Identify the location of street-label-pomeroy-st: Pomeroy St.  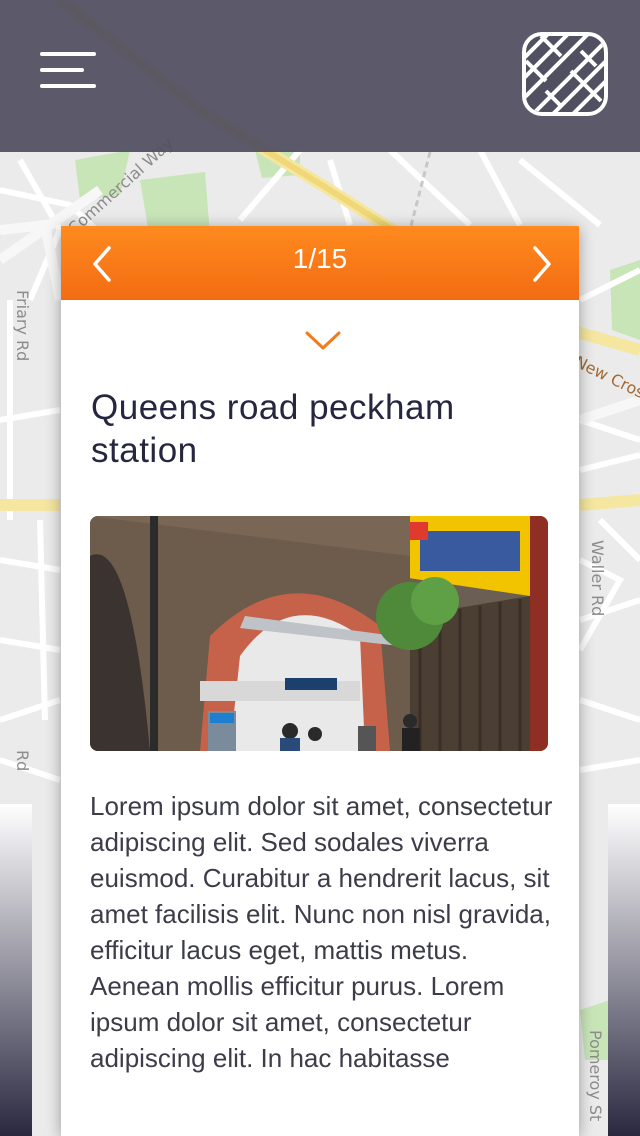
(595, 1076).